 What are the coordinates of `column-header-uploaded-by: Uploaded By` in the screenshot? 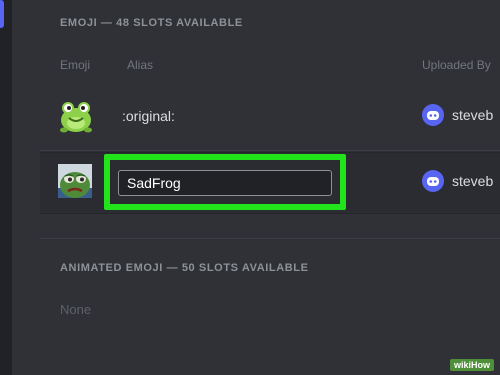 It's located at (456, 65).